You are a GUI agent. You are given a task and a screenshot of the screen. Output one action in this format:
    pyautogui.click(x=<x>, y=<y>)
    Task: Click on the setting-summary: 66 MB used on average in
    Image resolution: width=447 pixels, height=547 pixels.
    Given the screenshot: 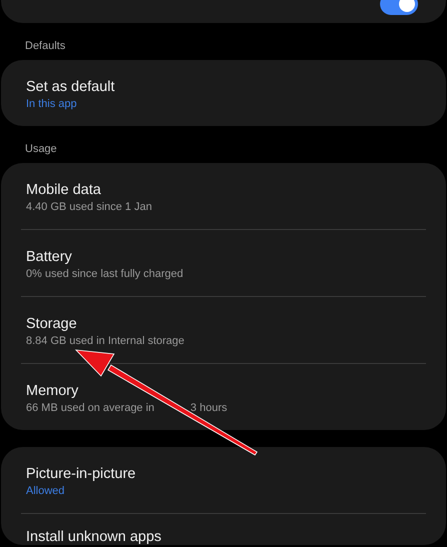 What is the action you would take?
    pyautogui.click(x=90, y=408)
    